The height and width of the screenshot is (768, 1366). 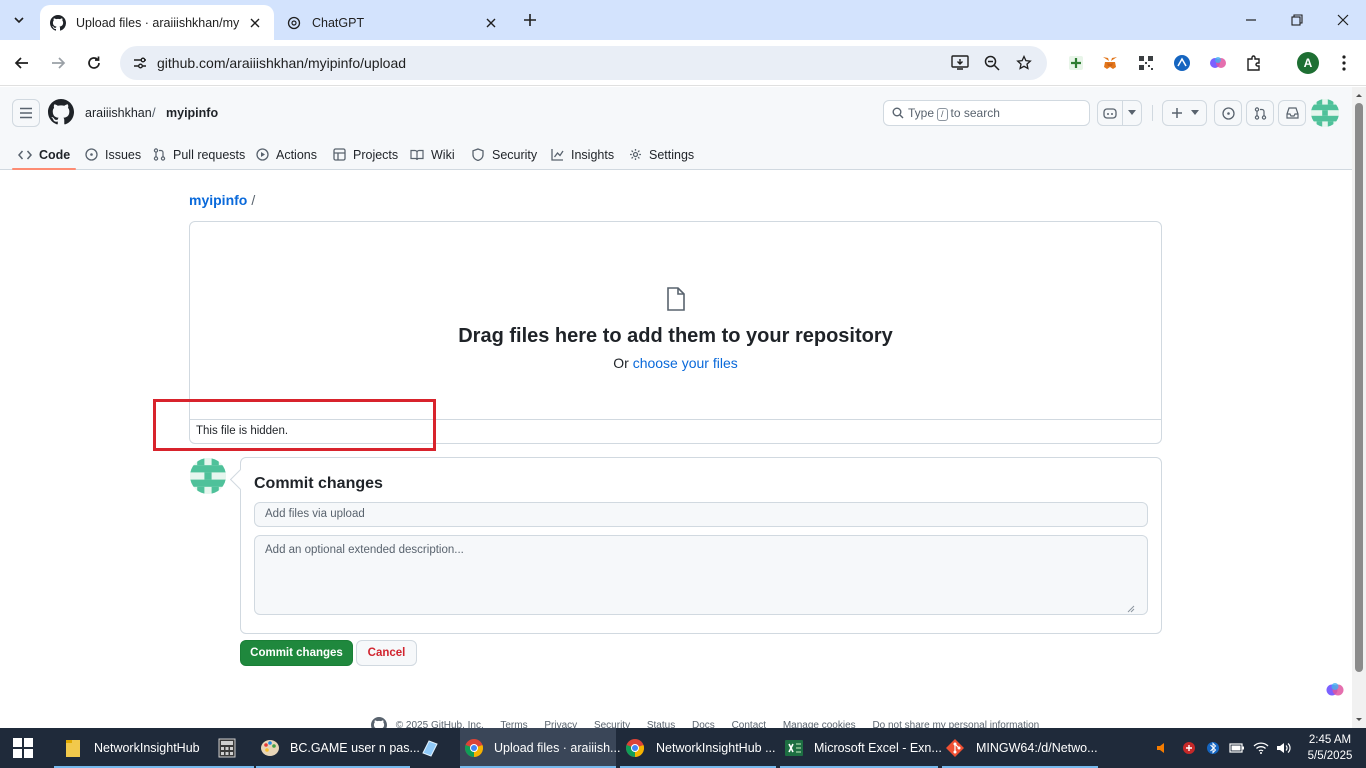 What do you see at coordinates (1344, 63) in the screenshot?
I see `kebab-menu-icon` at bounding box center [1344, 63].